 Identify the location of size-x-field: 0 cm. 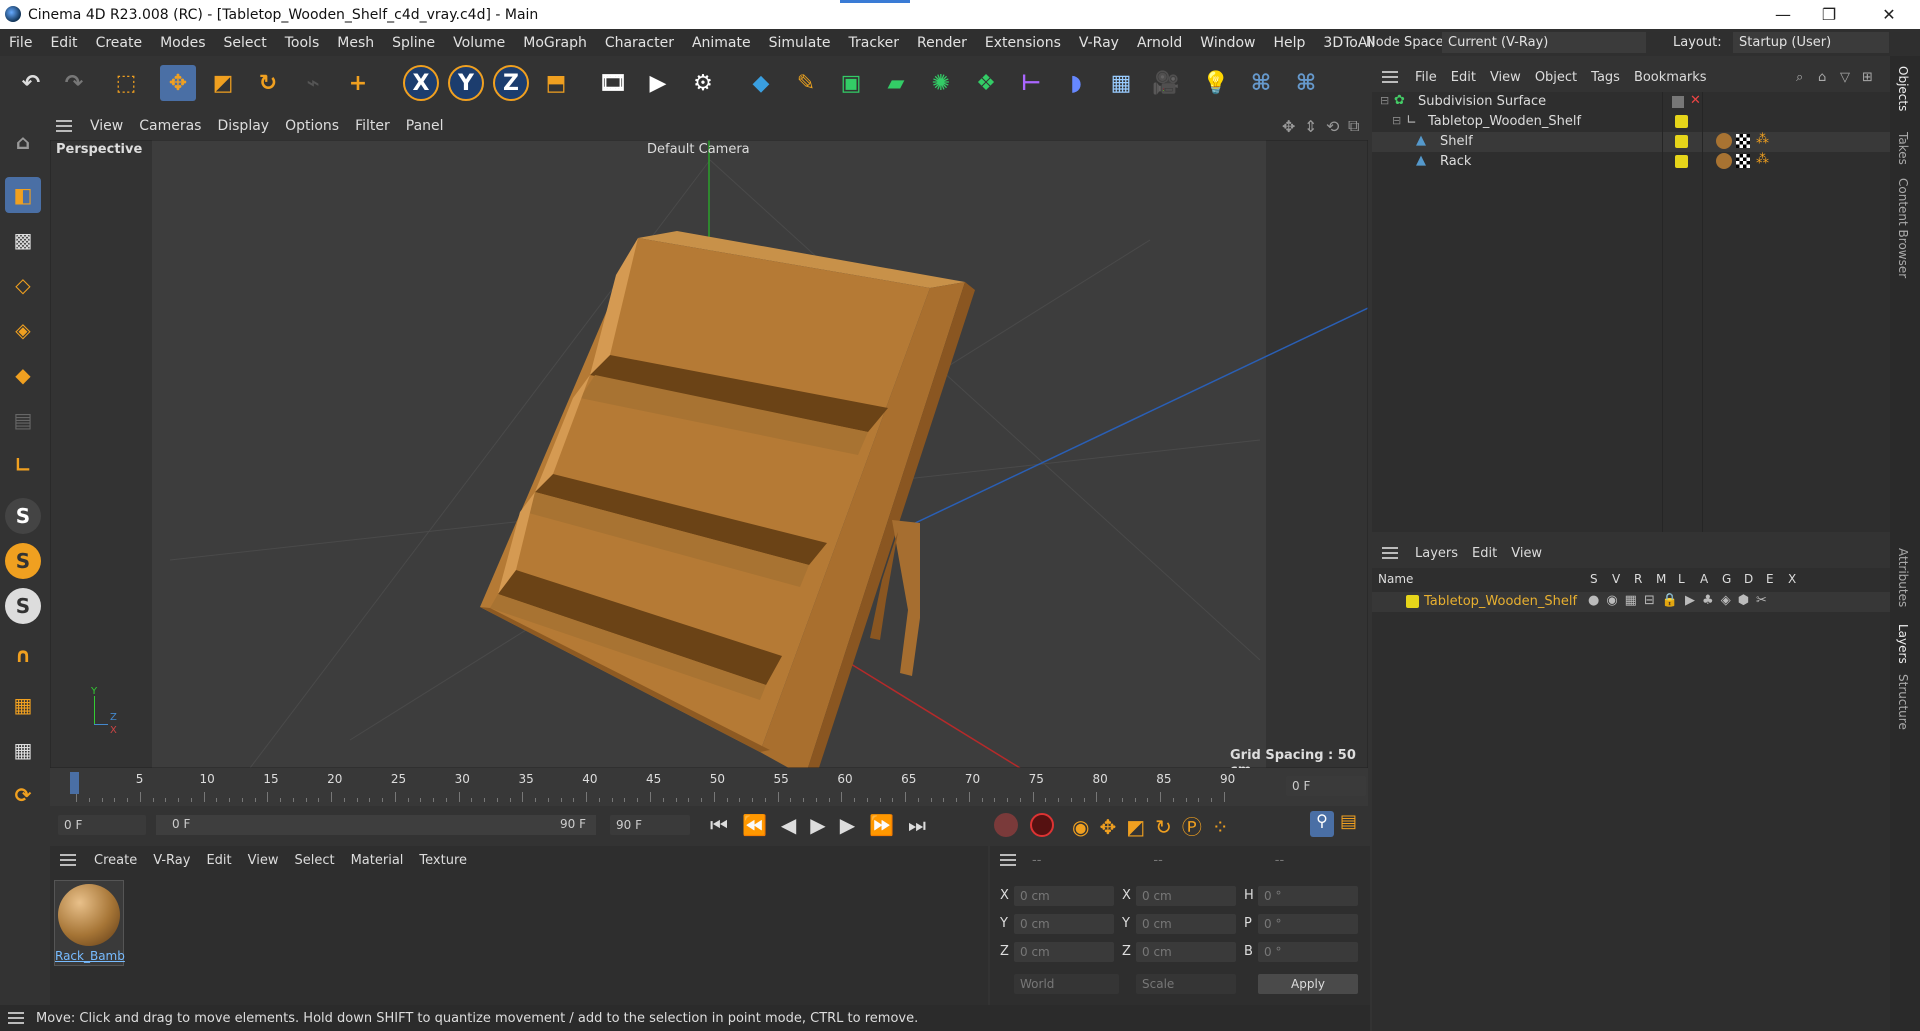
(1186, 896).